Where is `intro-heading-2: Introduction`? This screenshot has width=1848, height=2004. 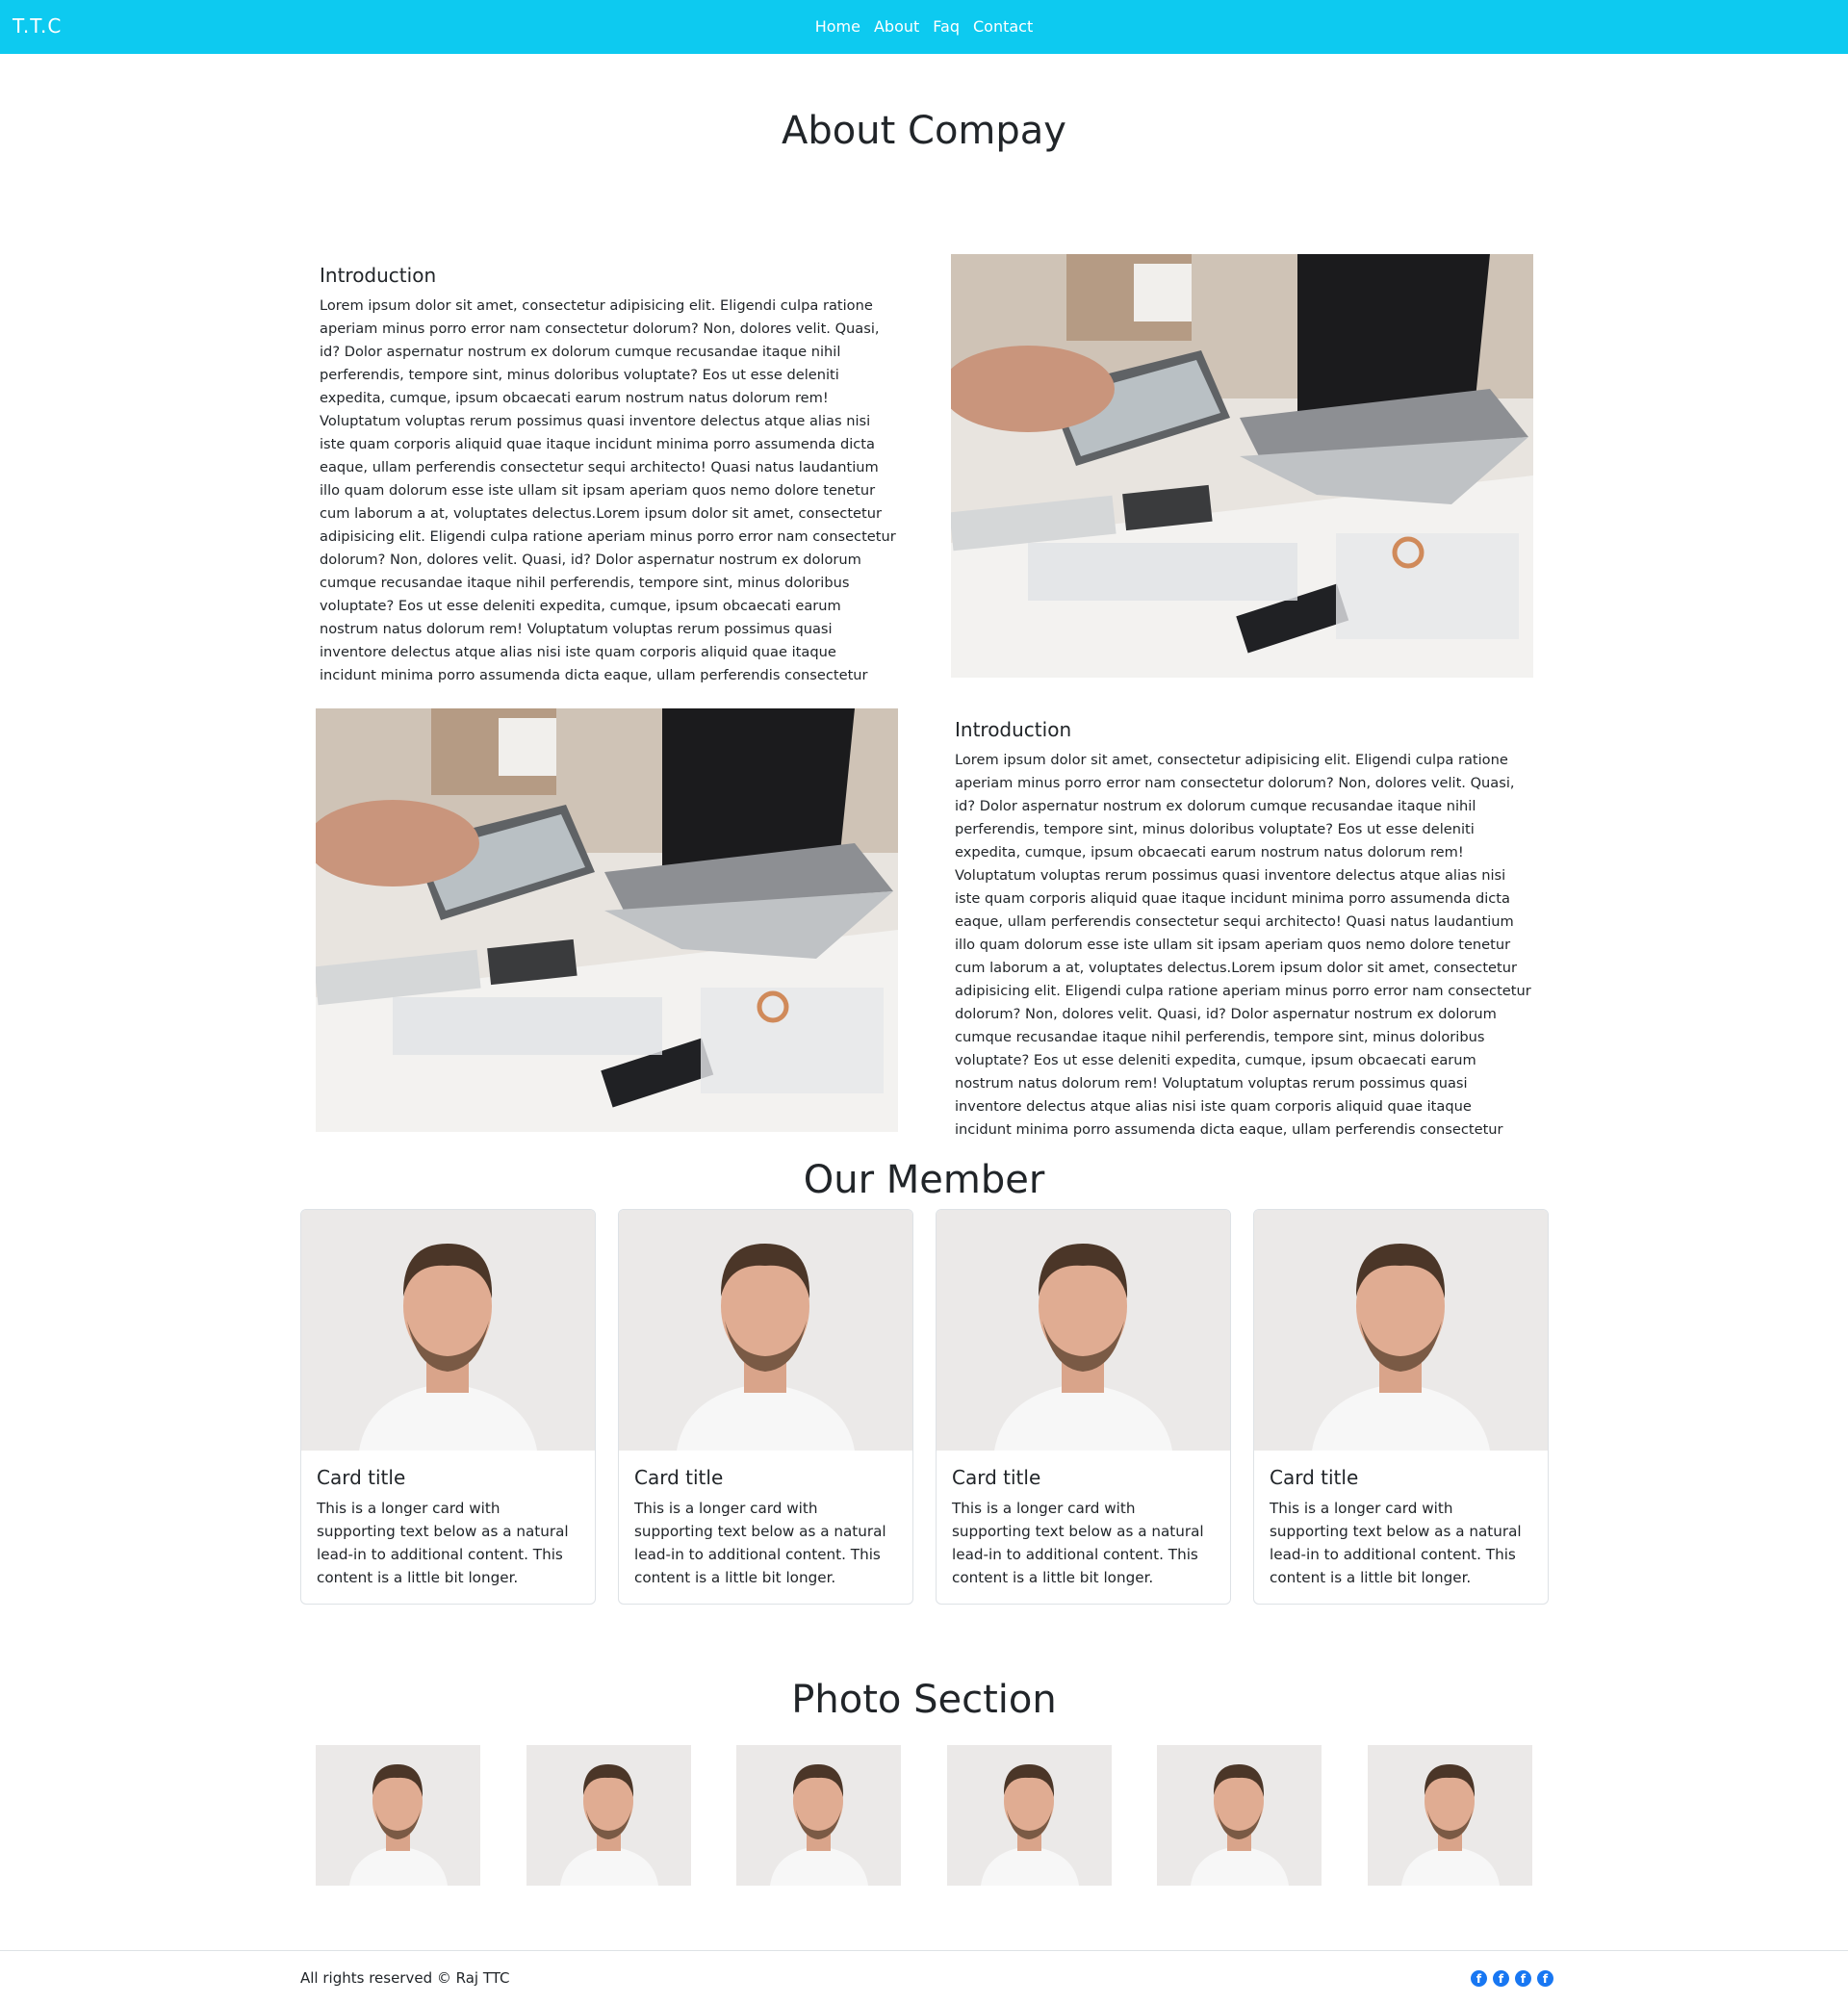
intro-heading-2: Introduction is located at coordinates (1013, 729).